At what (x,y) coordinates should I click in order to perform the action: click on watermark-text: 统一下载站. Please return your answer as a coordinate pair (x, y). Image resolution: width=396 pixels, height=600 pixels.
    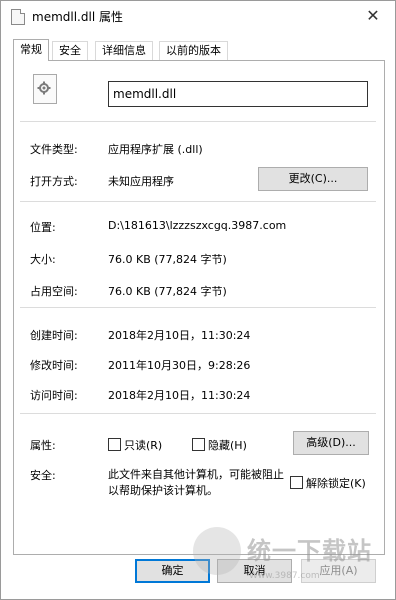
    Looking at the image, I should click on (309, 551).